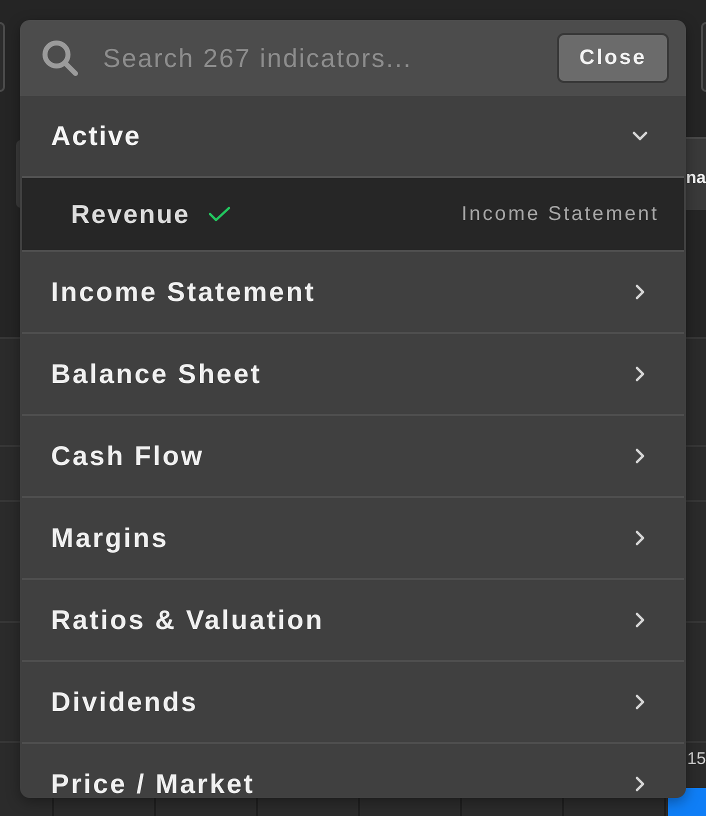 The height and width of the screenshot is (816, 706). What do you see at coordinates (353, 770) in the screenshot?
I see `category-item: Price / Market` at bounding box center [353, 770].